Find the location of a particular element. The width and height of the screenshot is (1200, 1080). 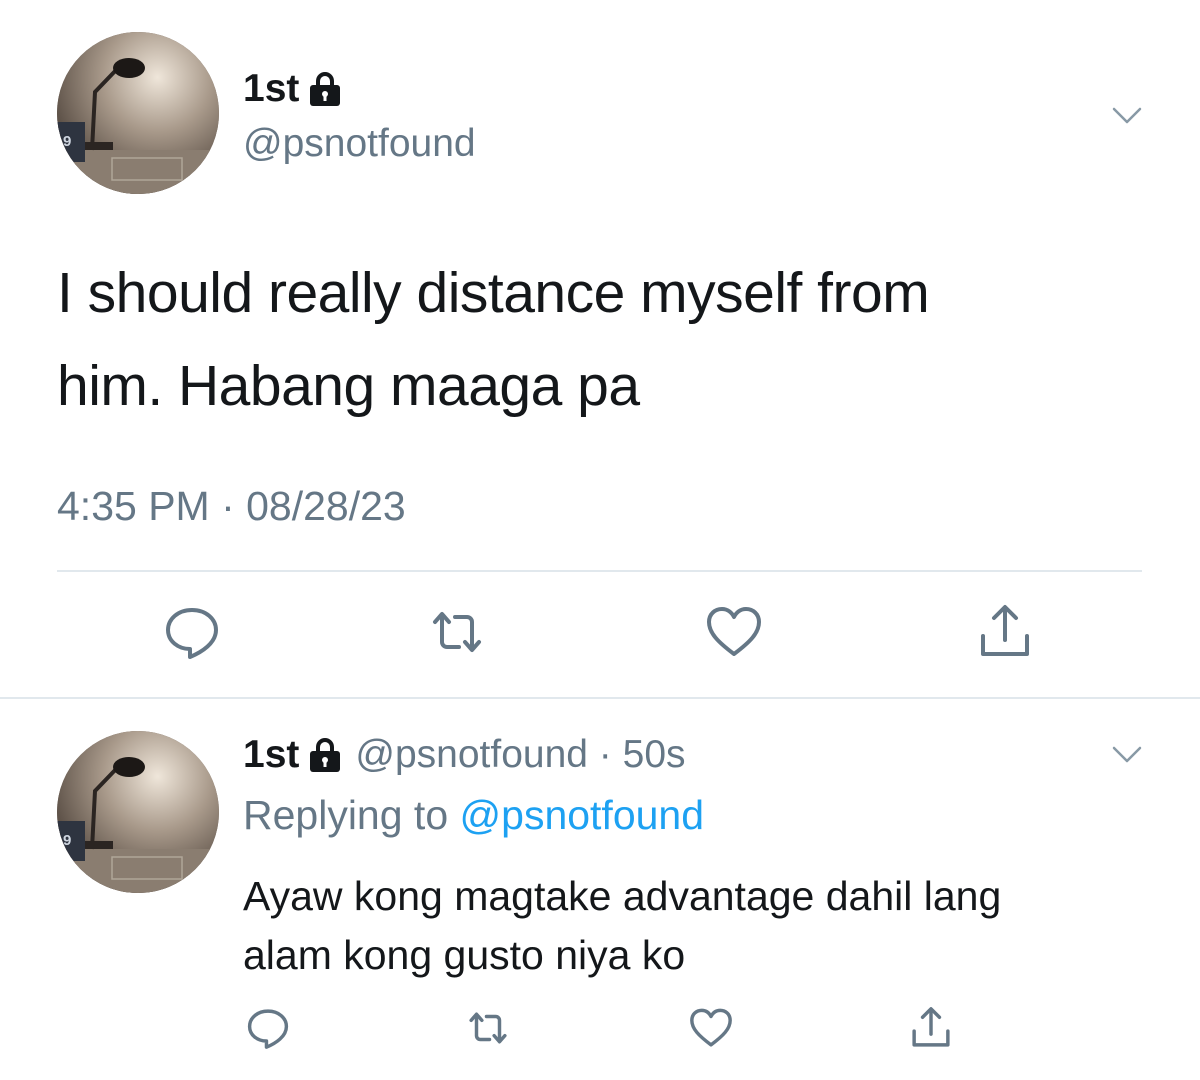

replying-to-label: Replying to is located at coordinates (351, 815).